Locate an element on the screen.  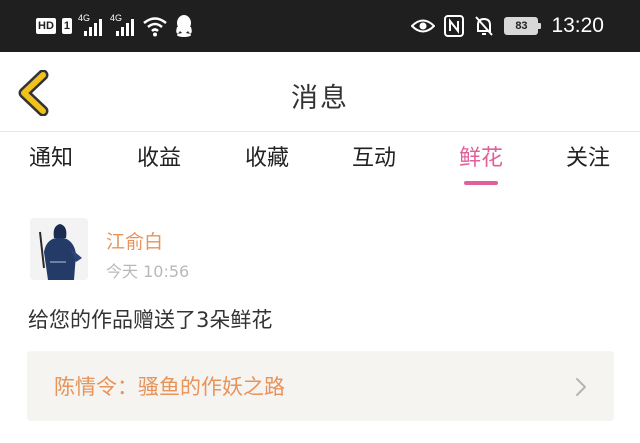
avatar-image is located at coordinates (59, 249).